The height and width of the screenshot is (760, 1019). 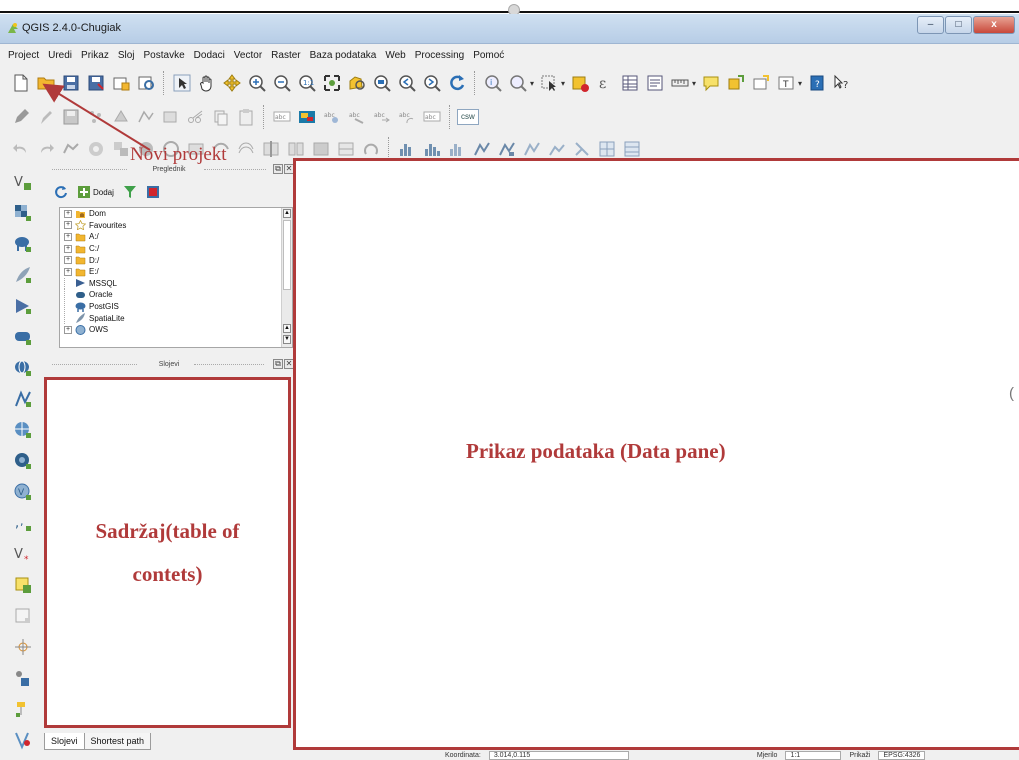 What do you see at coordinates (246, 149) in the screenshot?
I see `offset-curve-button` at bounding box center [246, 149].